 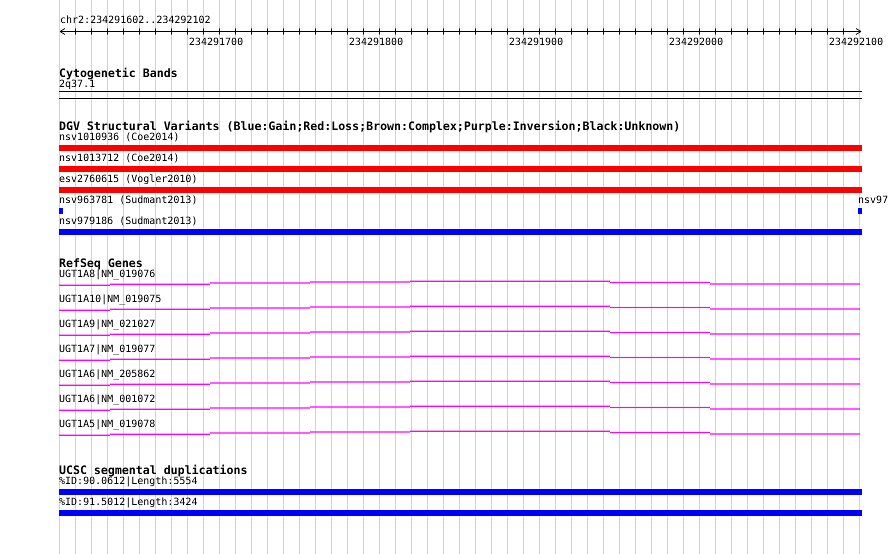 What do you see at coordinates (873, 200) in the screenshot?
I see `variant-label: nsv97` at bounding box center [873, 200].